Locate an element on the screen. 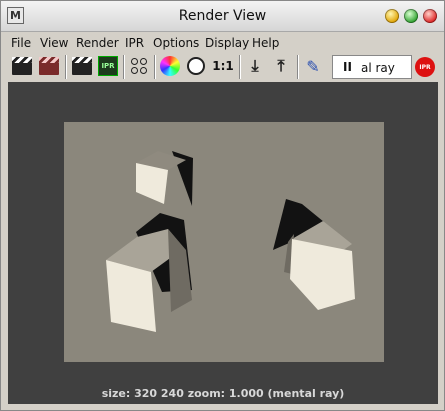  render-diagnostics-icon: ✎ is located at coordinates (313, 66).